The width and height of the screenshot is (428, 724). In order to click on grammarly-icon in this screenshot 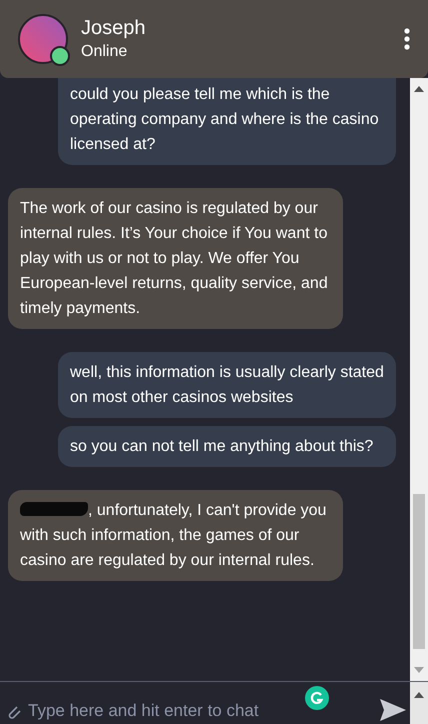, I will do `click(317, 698)`.